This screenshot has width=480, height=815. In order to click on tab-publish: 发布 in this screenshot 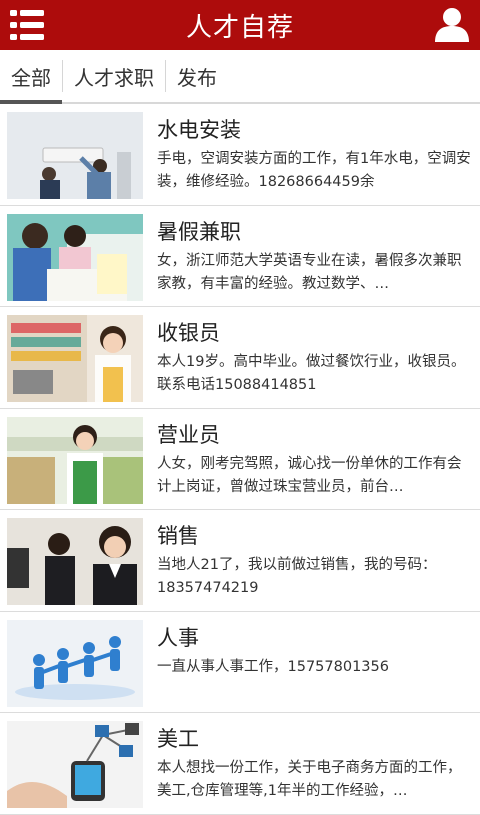, I will do `click(197, 76)`.